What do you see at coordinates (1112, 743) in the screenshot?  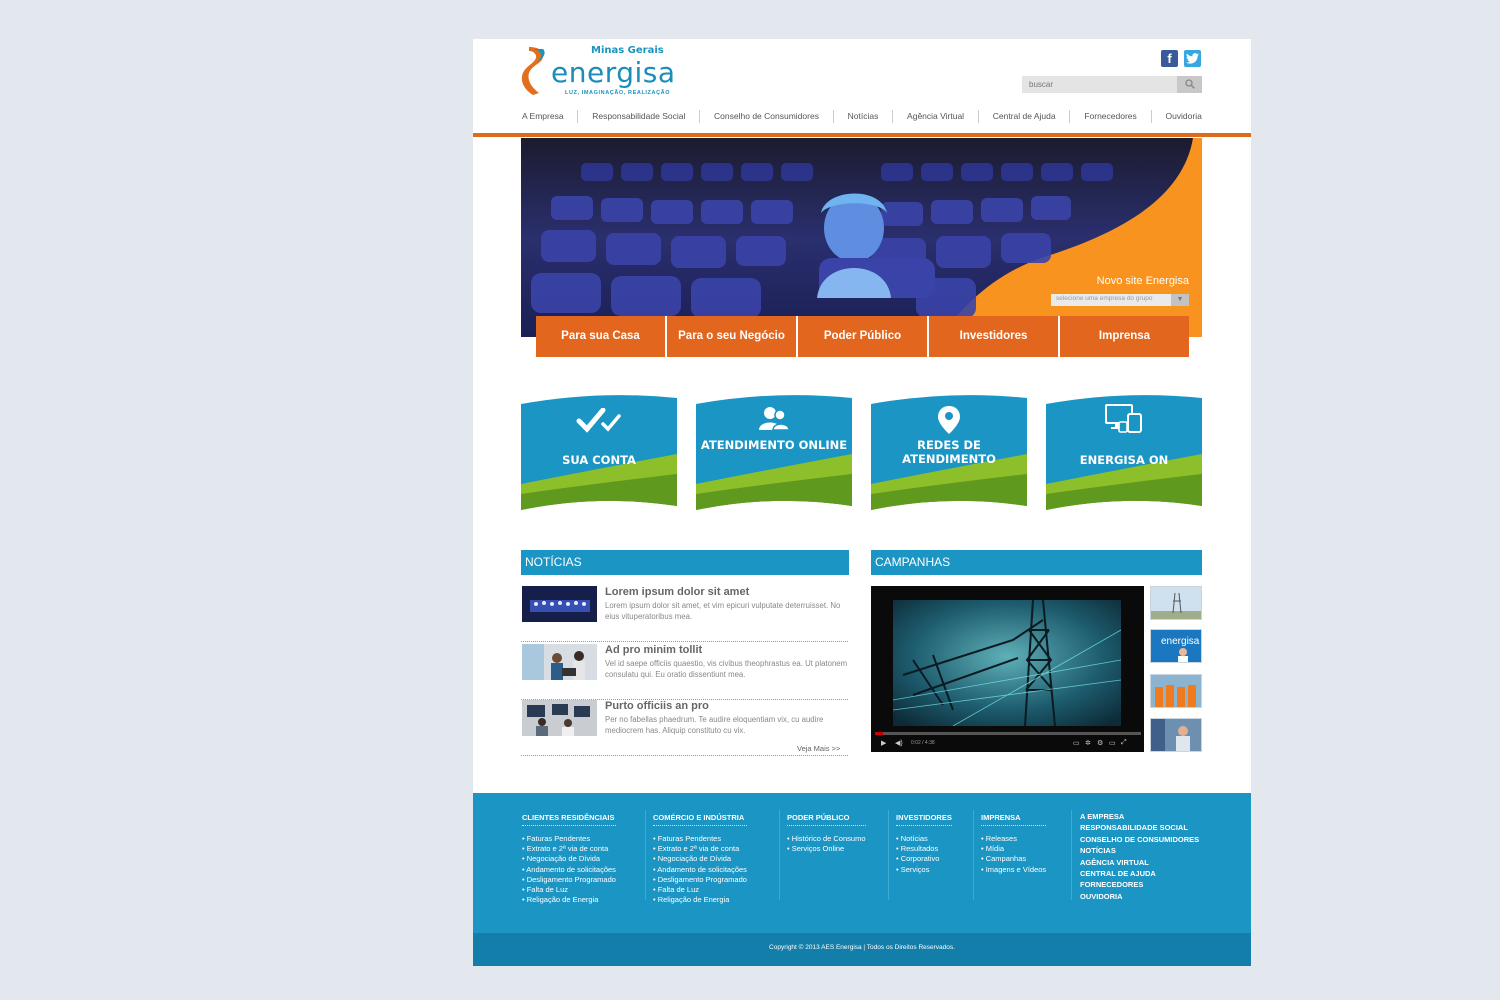 I see `theater-mode-icon: ▭` at bounding box center [1112, 743].